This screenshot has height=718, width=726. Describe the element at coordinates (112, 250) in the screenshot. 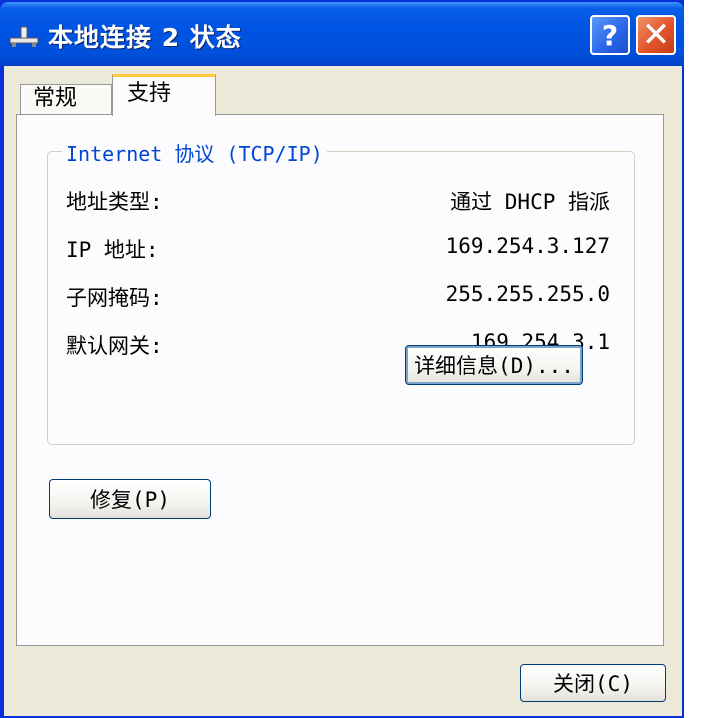

I see `ip-address-label: IP 地址:` at that location.